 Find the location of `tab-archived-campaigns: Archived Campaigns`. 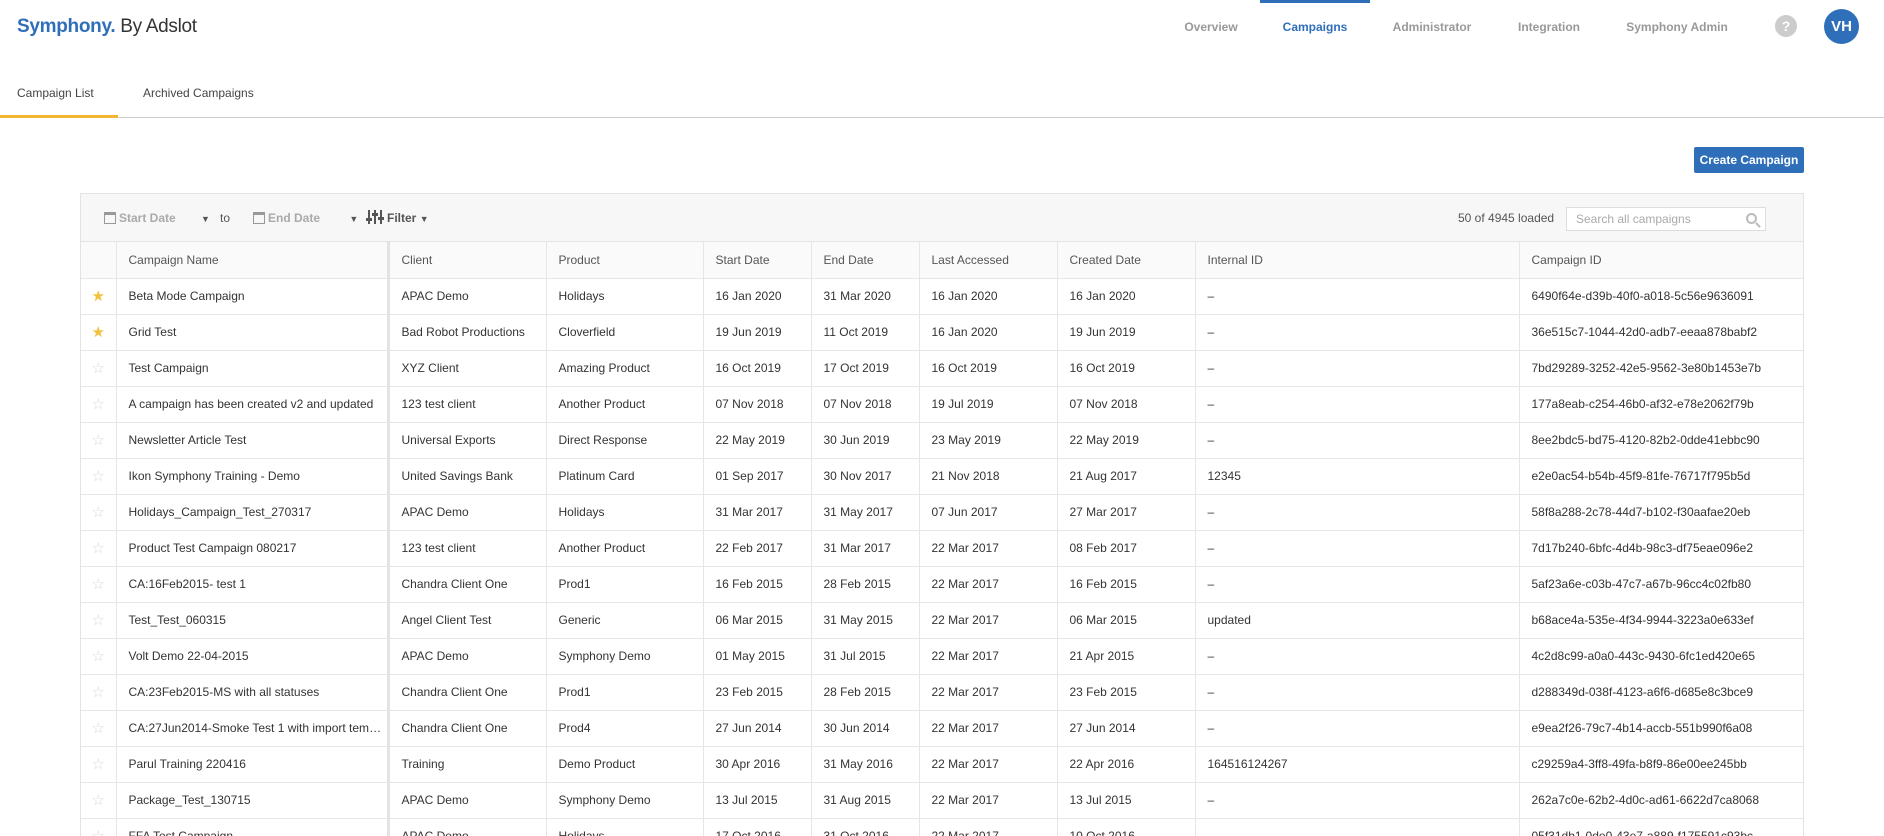

tab-archived-campaigns: Archived Campaigns is located at coordinates (203, 97).